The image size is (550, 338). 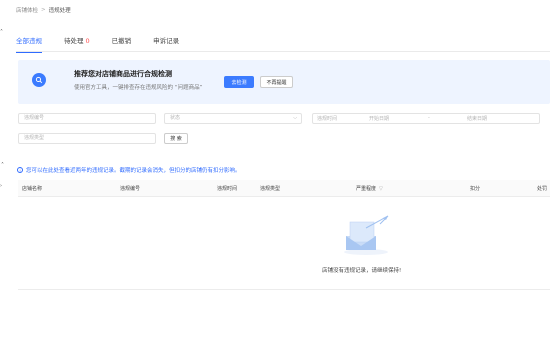 I want to click on table-bottom-divider, so click(x=284, y=289).